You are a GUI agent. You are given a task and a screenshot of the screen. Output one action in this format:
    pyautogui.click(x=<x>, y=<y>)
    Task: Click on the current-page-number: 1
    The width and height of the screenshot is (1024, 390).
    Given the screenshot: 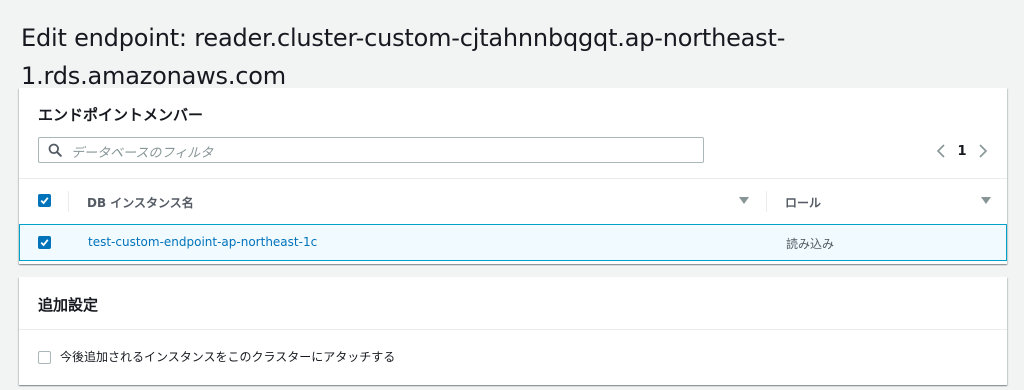 What is the action you would take?
    pyautogui.click(x=962, y=151)
    